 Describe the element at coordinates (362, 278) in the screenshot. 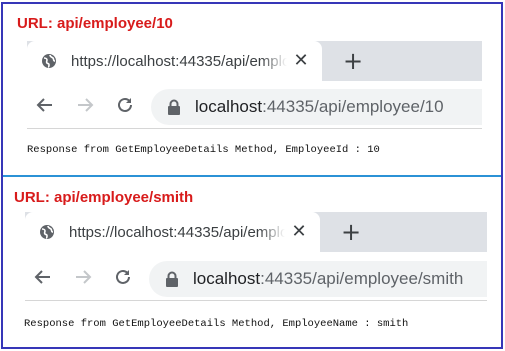

I see `address-path: :44335/api/employee/smith` at that location.